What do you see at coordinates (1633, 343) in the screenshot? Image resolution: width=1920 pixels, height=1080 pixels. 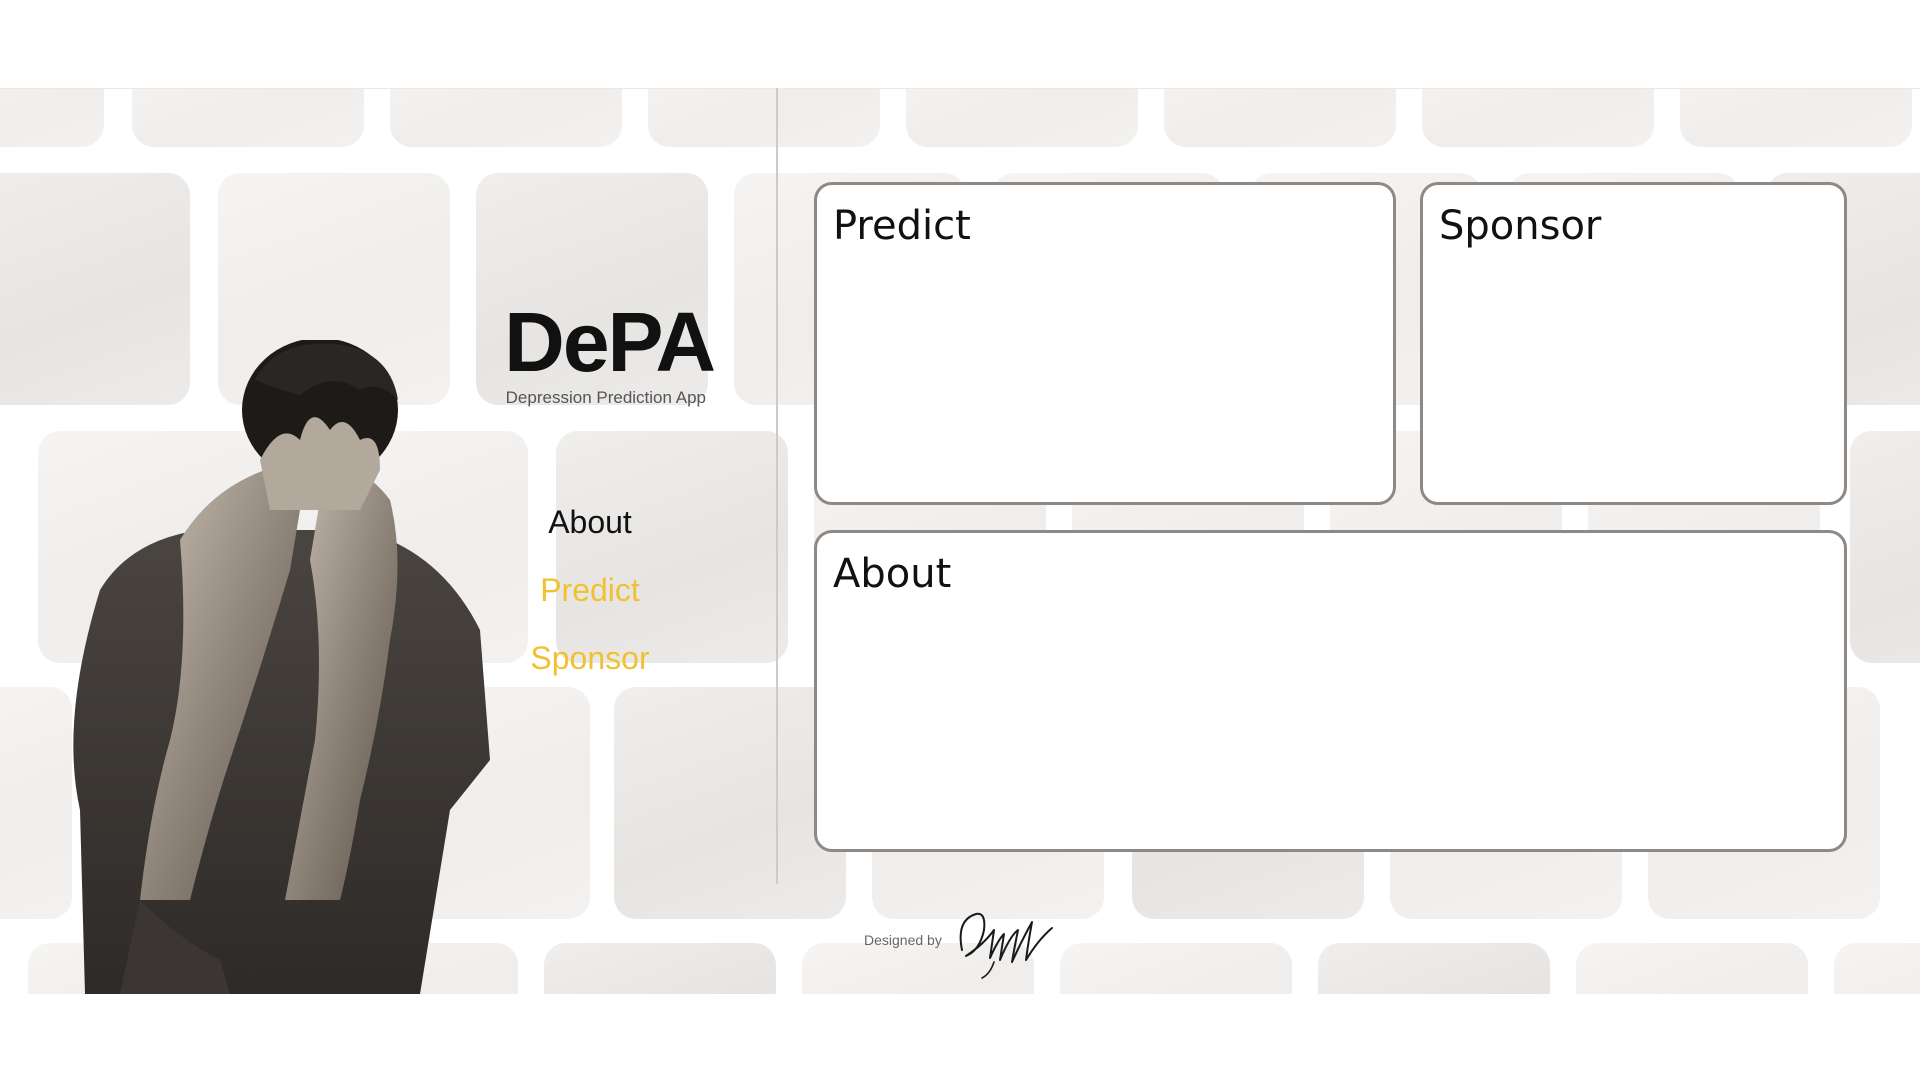 I see `sponsor-card: Sponsor` at bounding box center [1633, 343].